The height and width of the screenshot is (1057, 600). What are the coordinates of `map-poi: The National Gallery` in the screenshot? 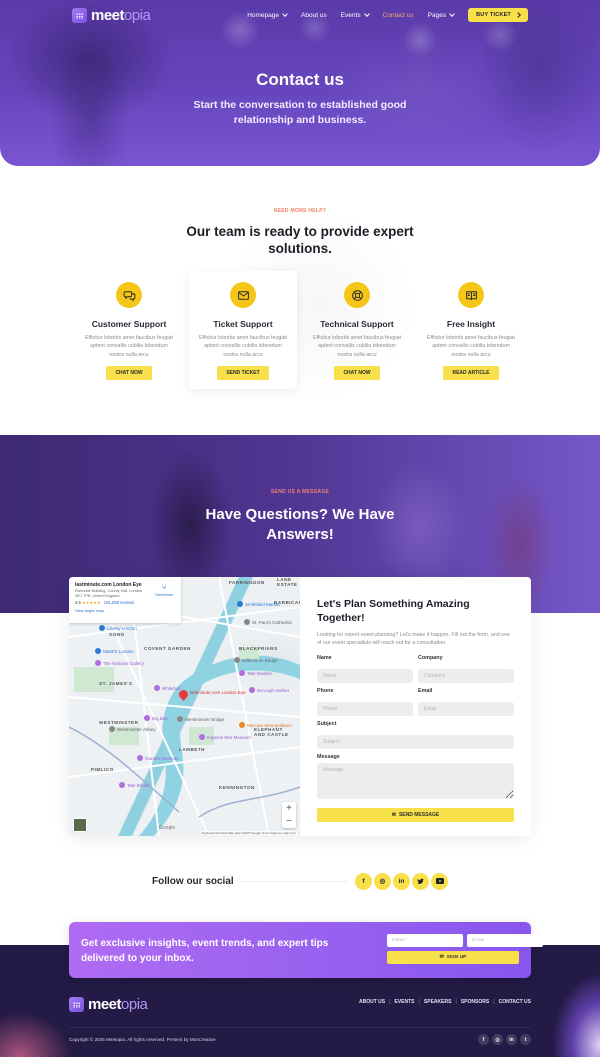 It's located at (119, 663).